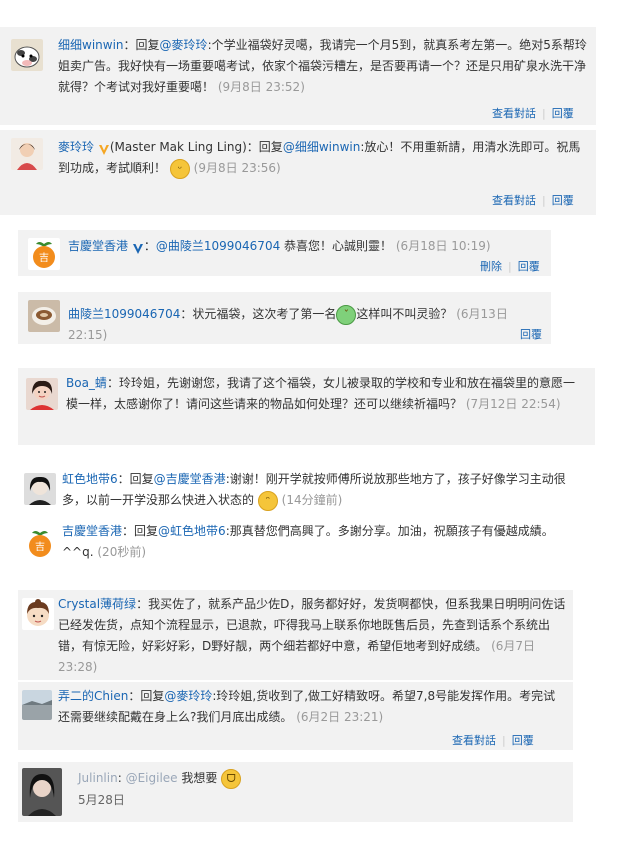 The image size is (619, 844). I want to click on sweat-emoticon-icon: ᵔ, so click(267, 500).